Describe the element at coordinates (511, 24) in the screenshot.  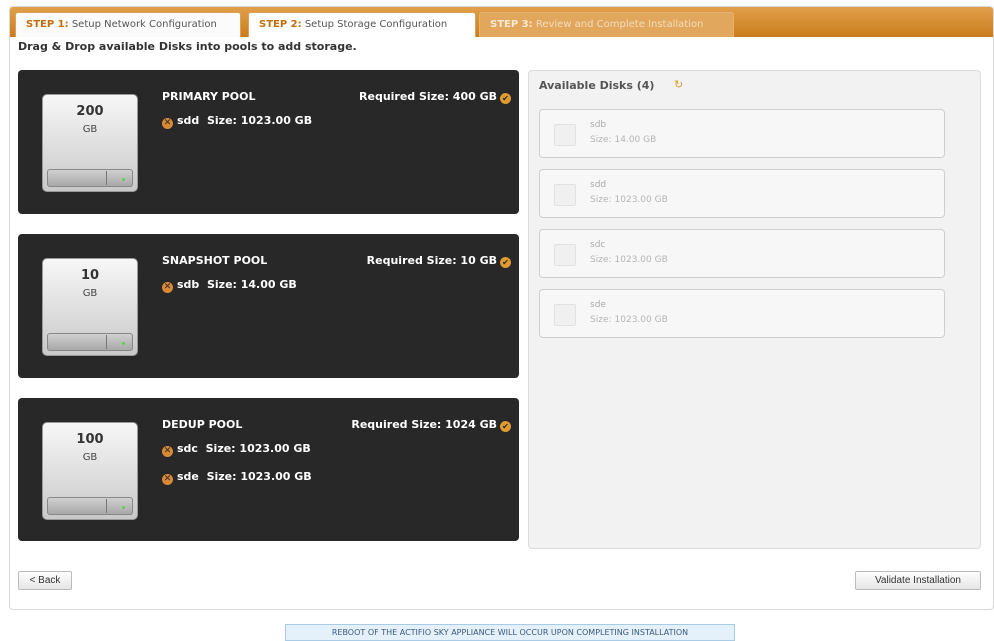
I see `tab-step-3-number: STEP 3:` at that location.